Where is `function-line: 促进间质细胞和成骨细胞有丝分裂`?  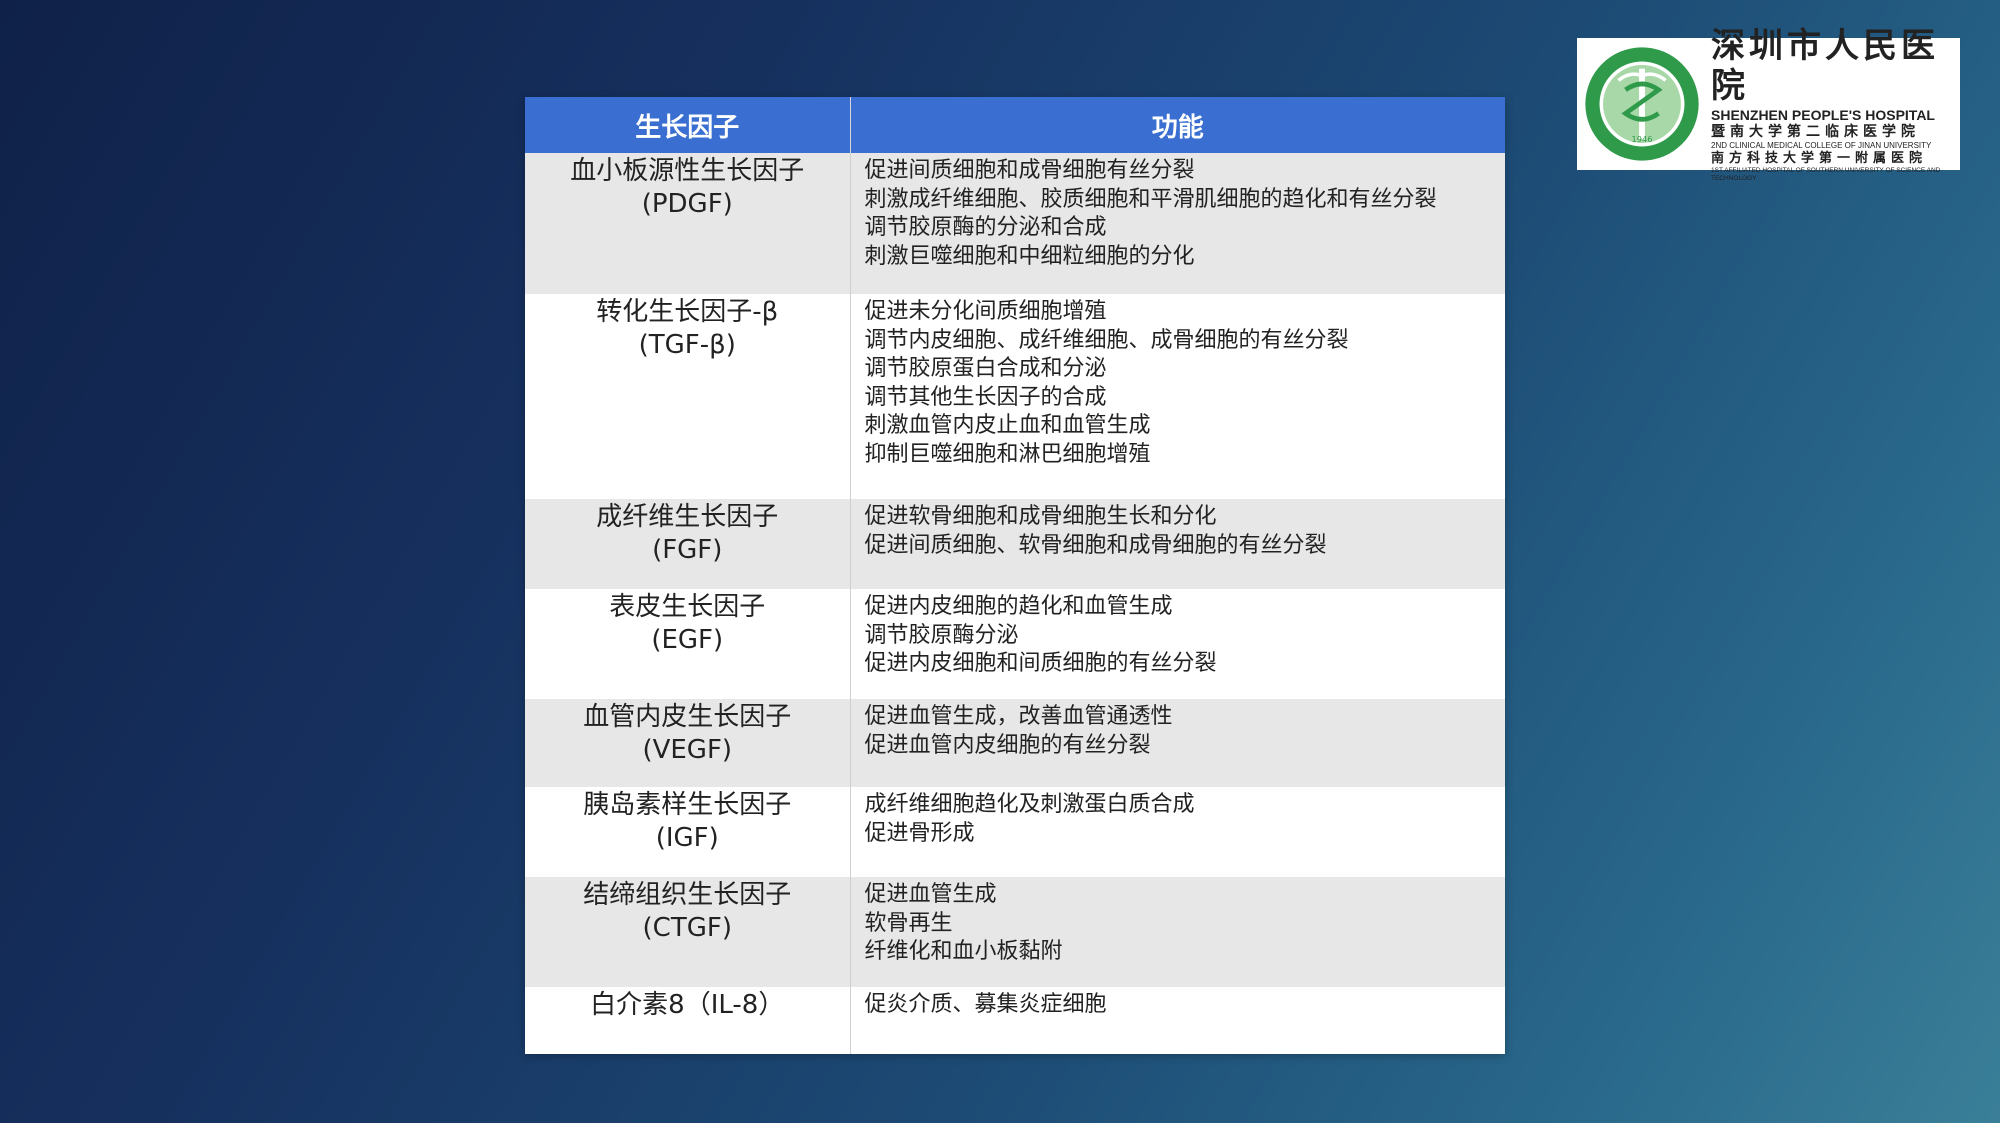 function-line: 促进间质细胞和成骨细胞有丝分裂 is located at coordinates (1029, 170).